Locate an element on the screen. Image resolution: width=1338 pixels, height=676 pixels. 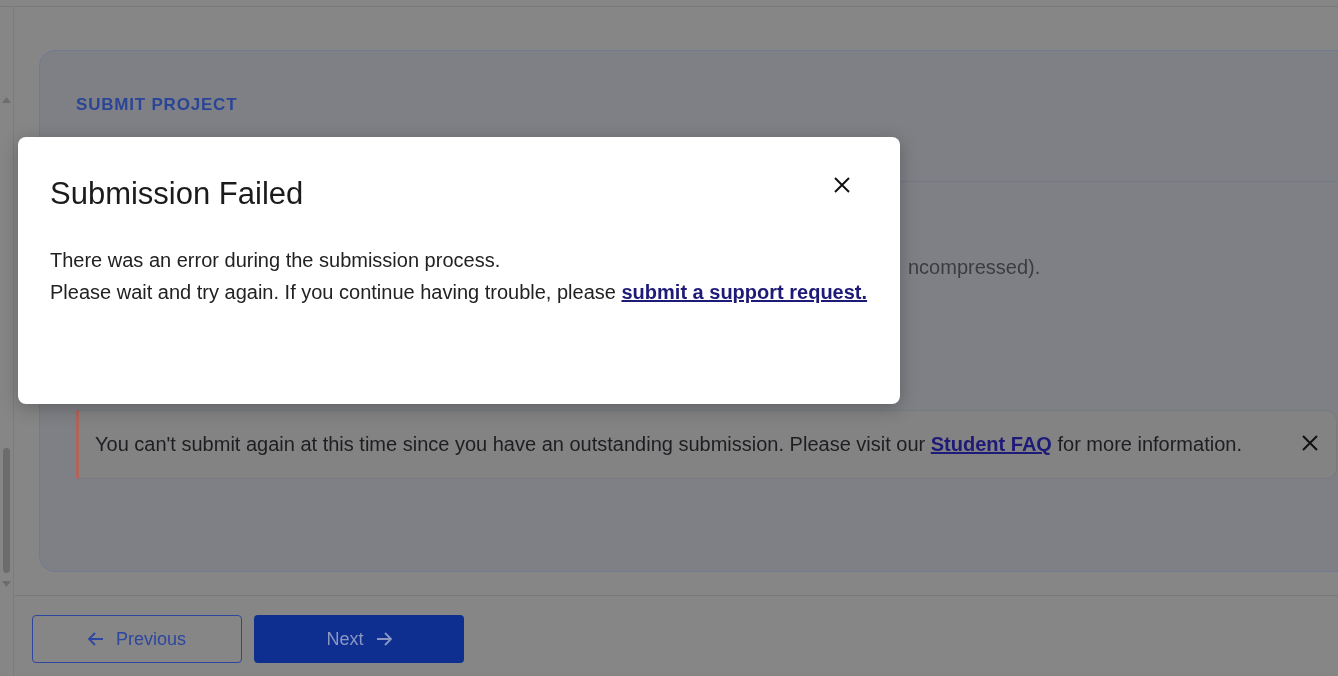
previous-button: Previous is located at coordinates (137, 639).